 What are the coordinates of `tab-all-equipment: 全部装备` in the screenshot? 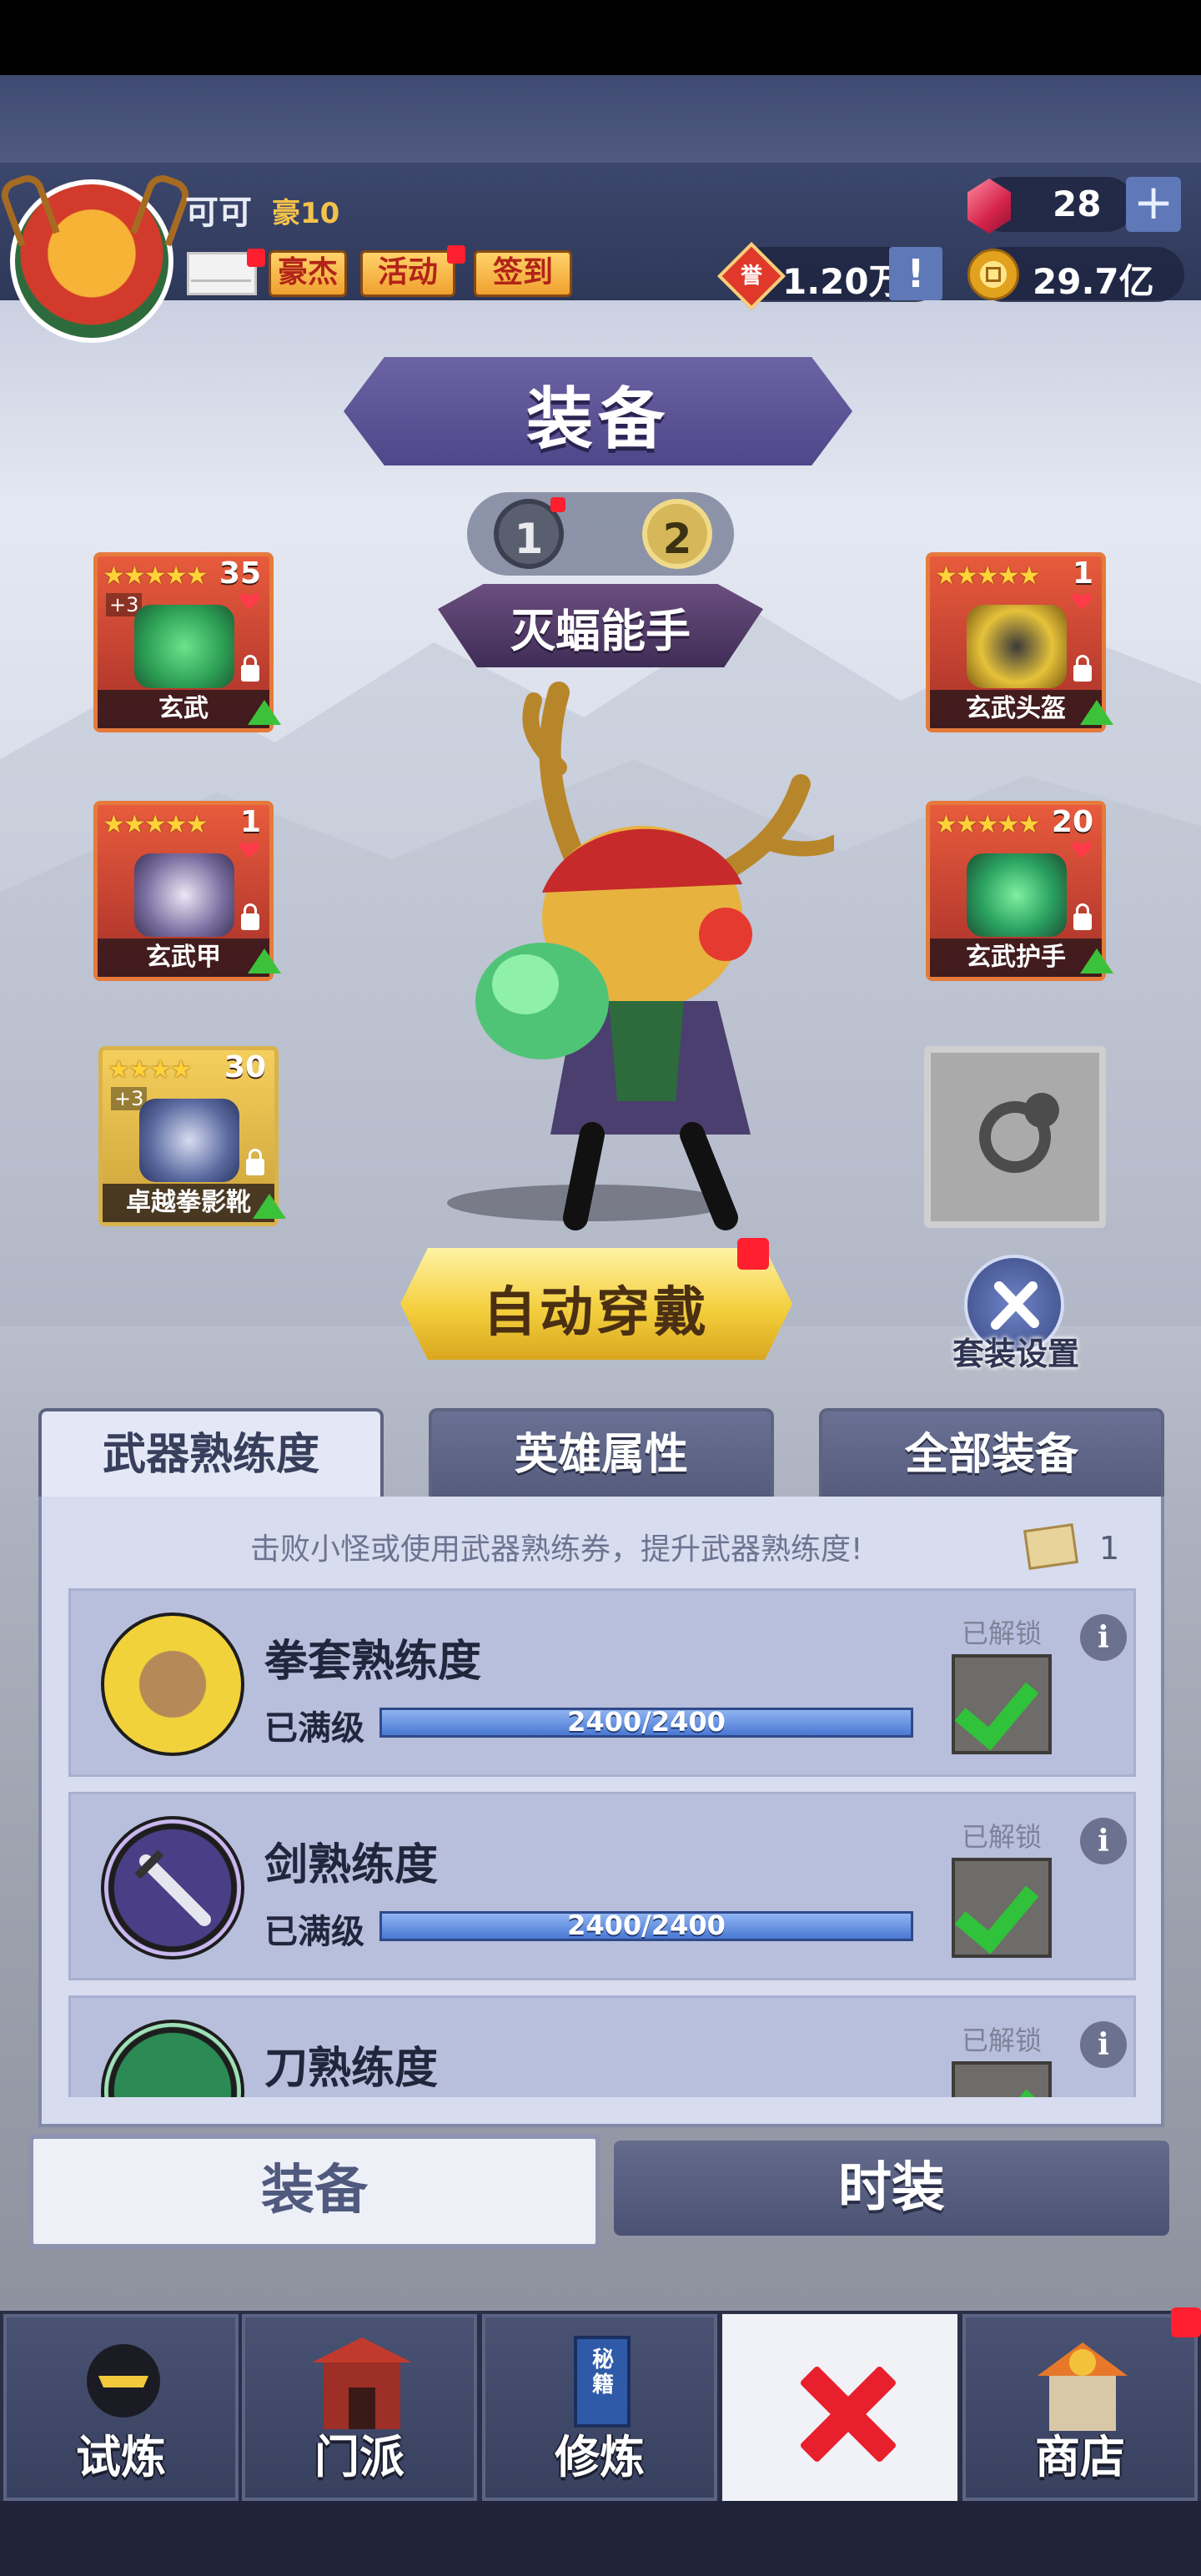 It's located at (992, 1453).